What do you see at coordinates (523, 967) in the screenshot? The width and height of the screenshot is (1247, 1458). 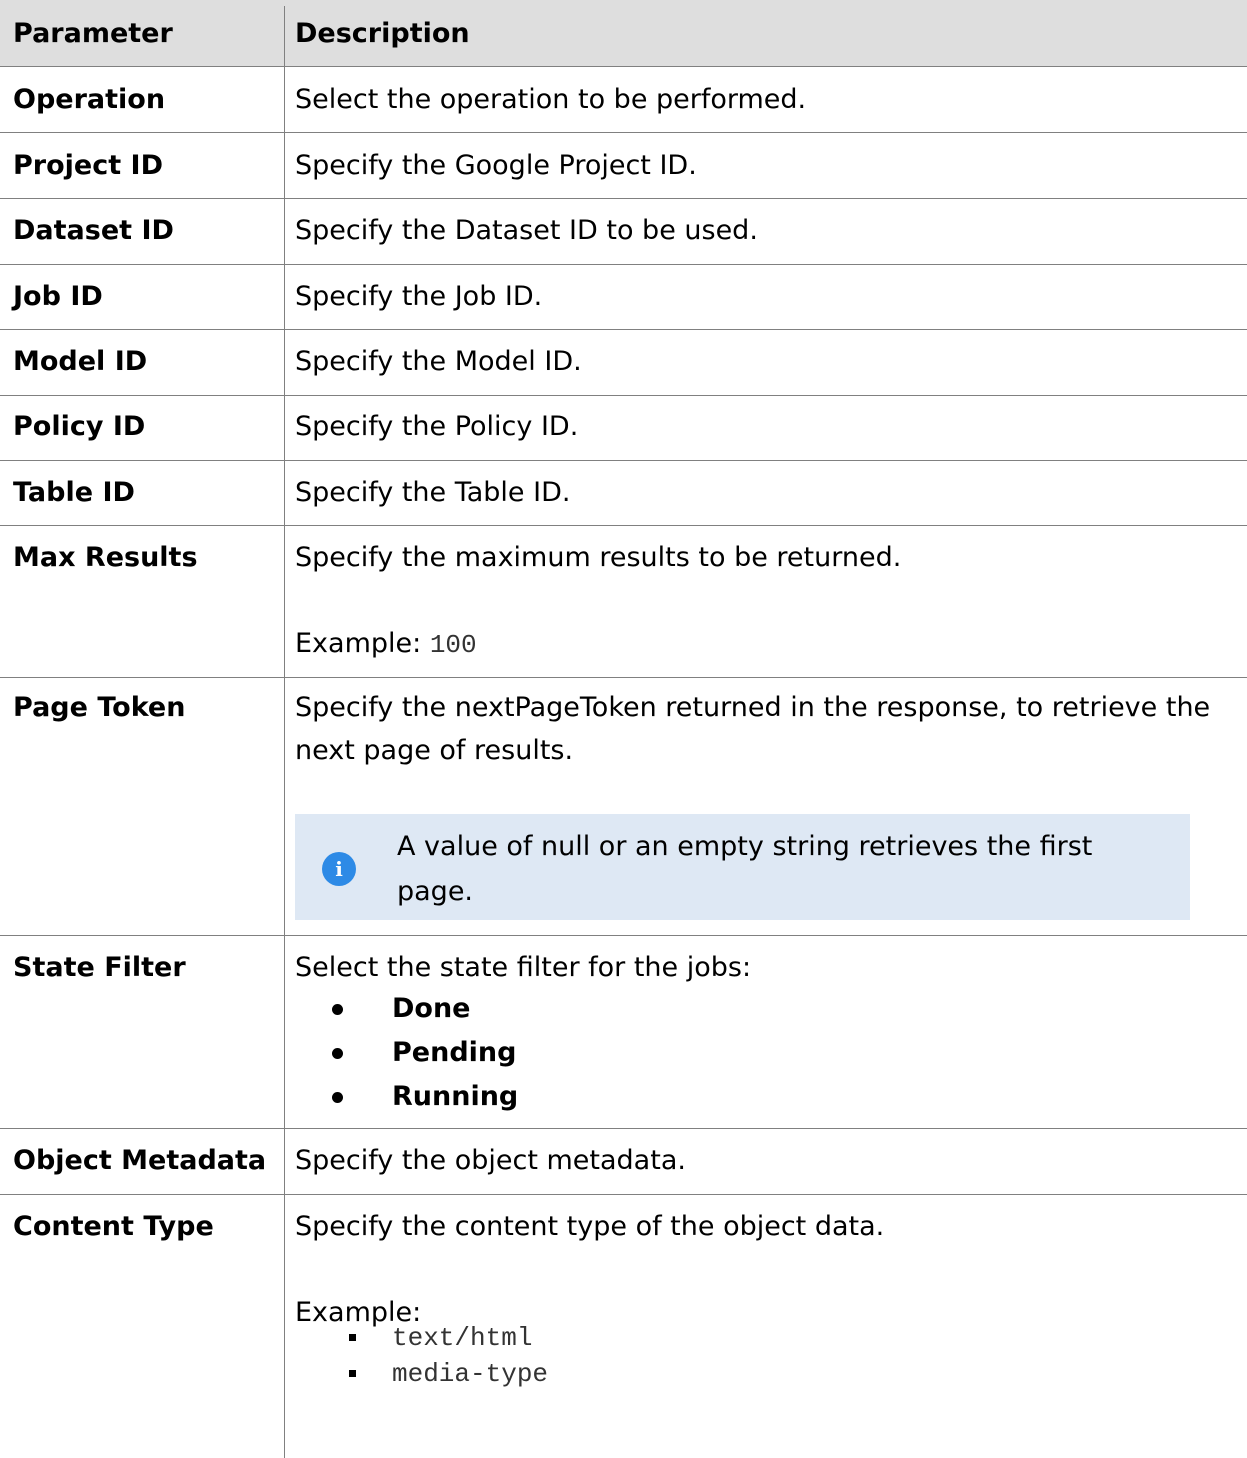 I see `table-row-description: Select the state filter for the jobs:` at bounding box center [523, 967].